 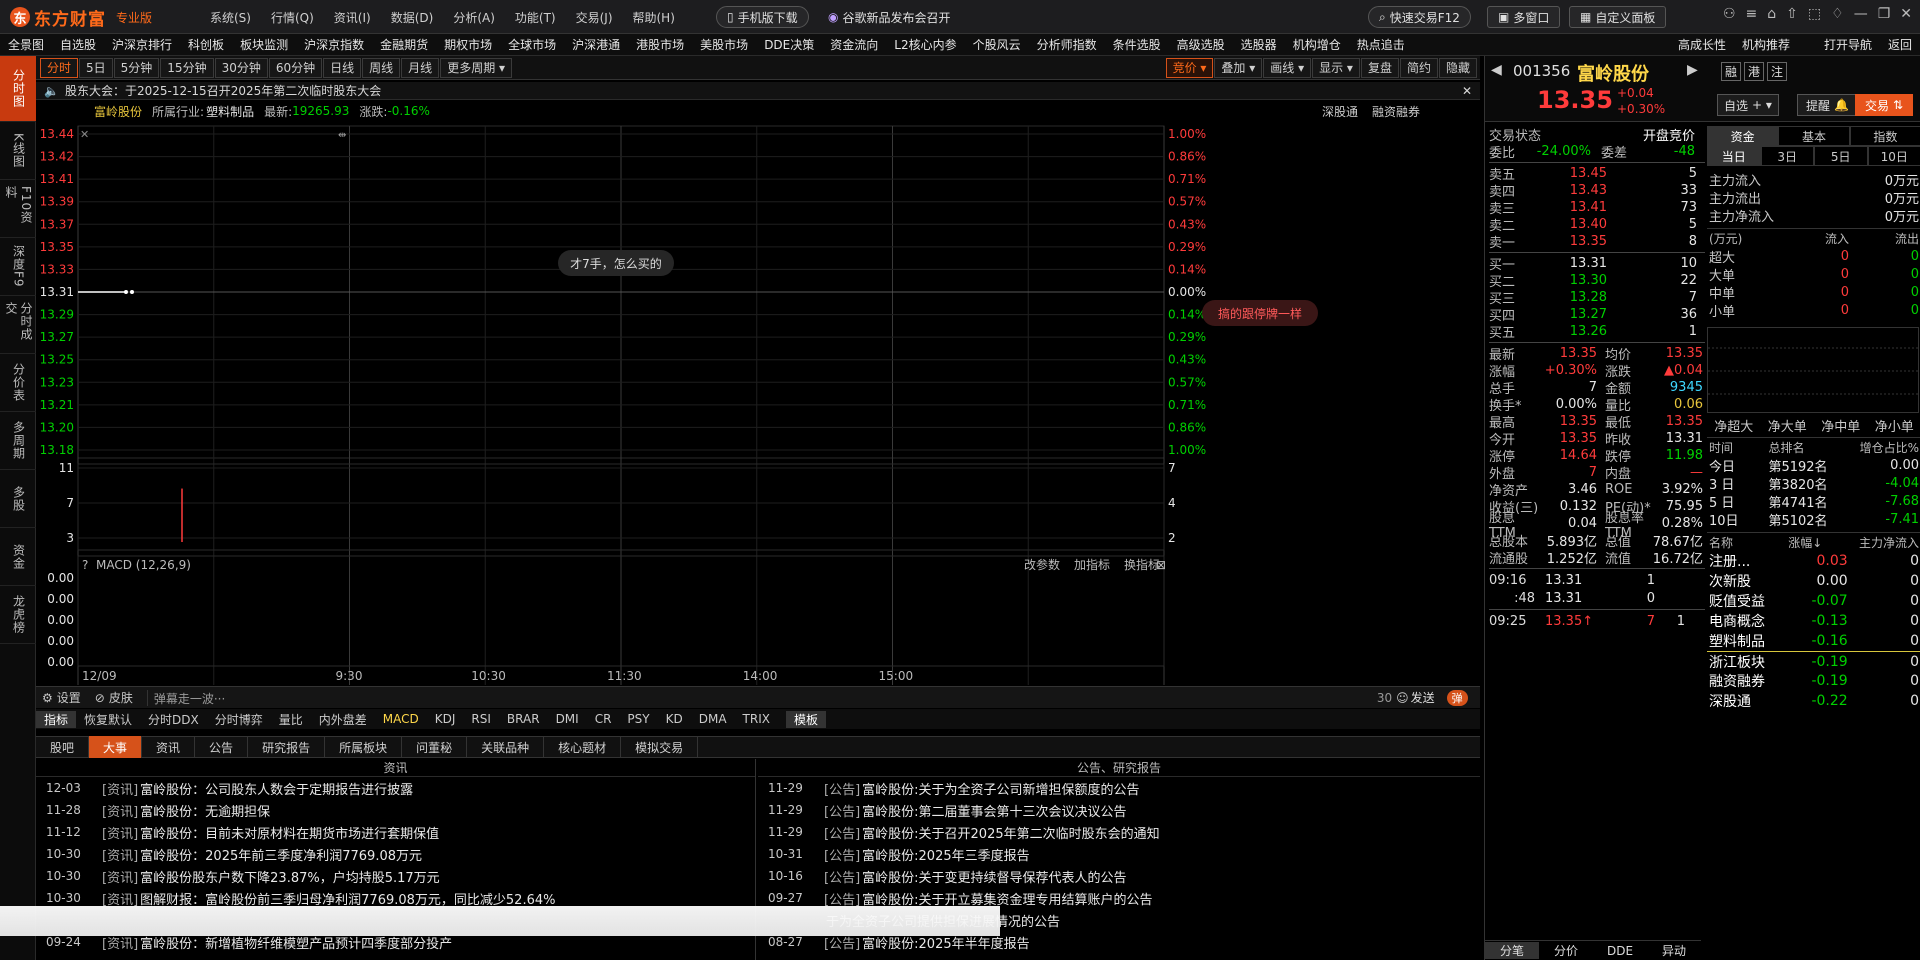 What do you see at coordinates (1457, 67) in the screenshot?
I see `chart-tool: 隐藏` at bounding box center [1457, 67].